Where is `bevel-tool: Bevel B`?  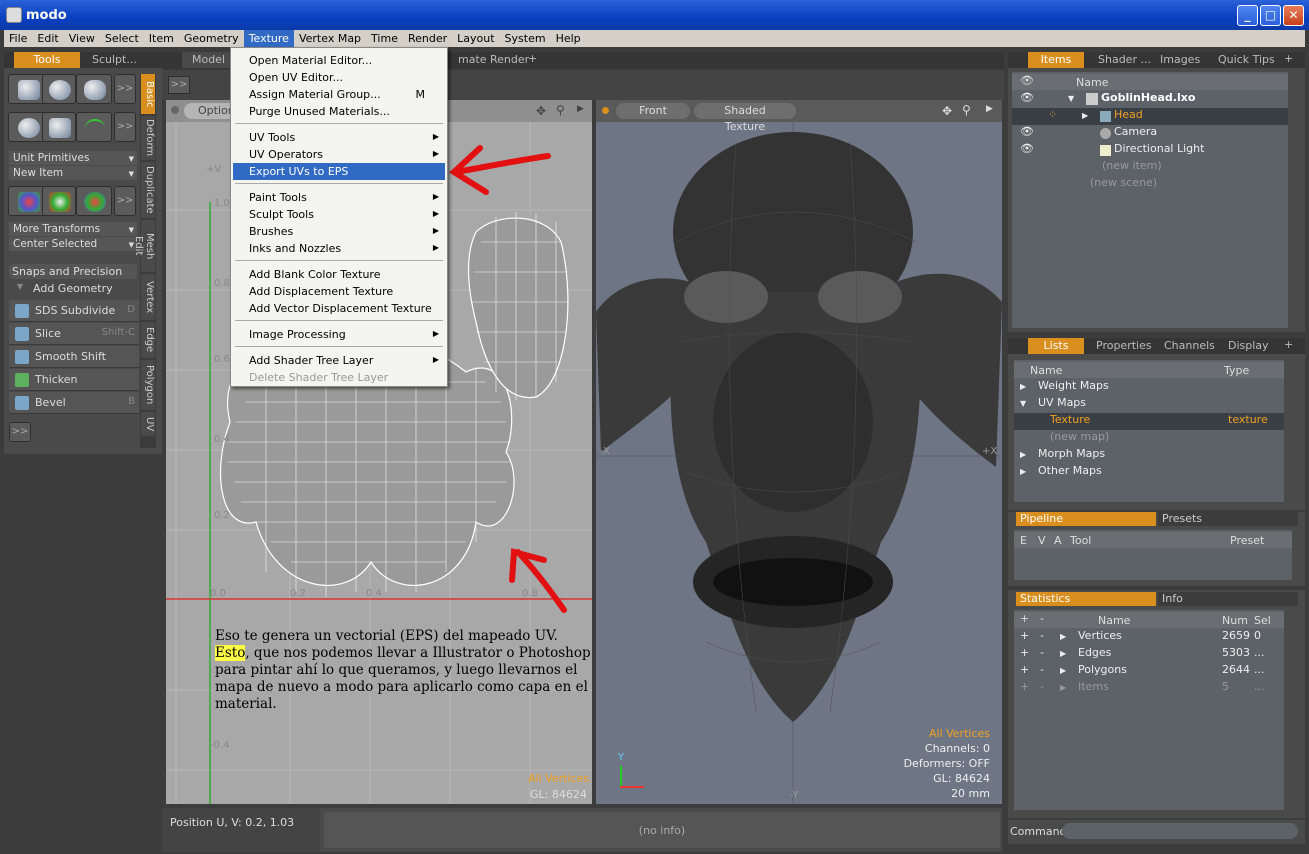
bevel-tool: Bevel B is located at coordinates (74, 403).